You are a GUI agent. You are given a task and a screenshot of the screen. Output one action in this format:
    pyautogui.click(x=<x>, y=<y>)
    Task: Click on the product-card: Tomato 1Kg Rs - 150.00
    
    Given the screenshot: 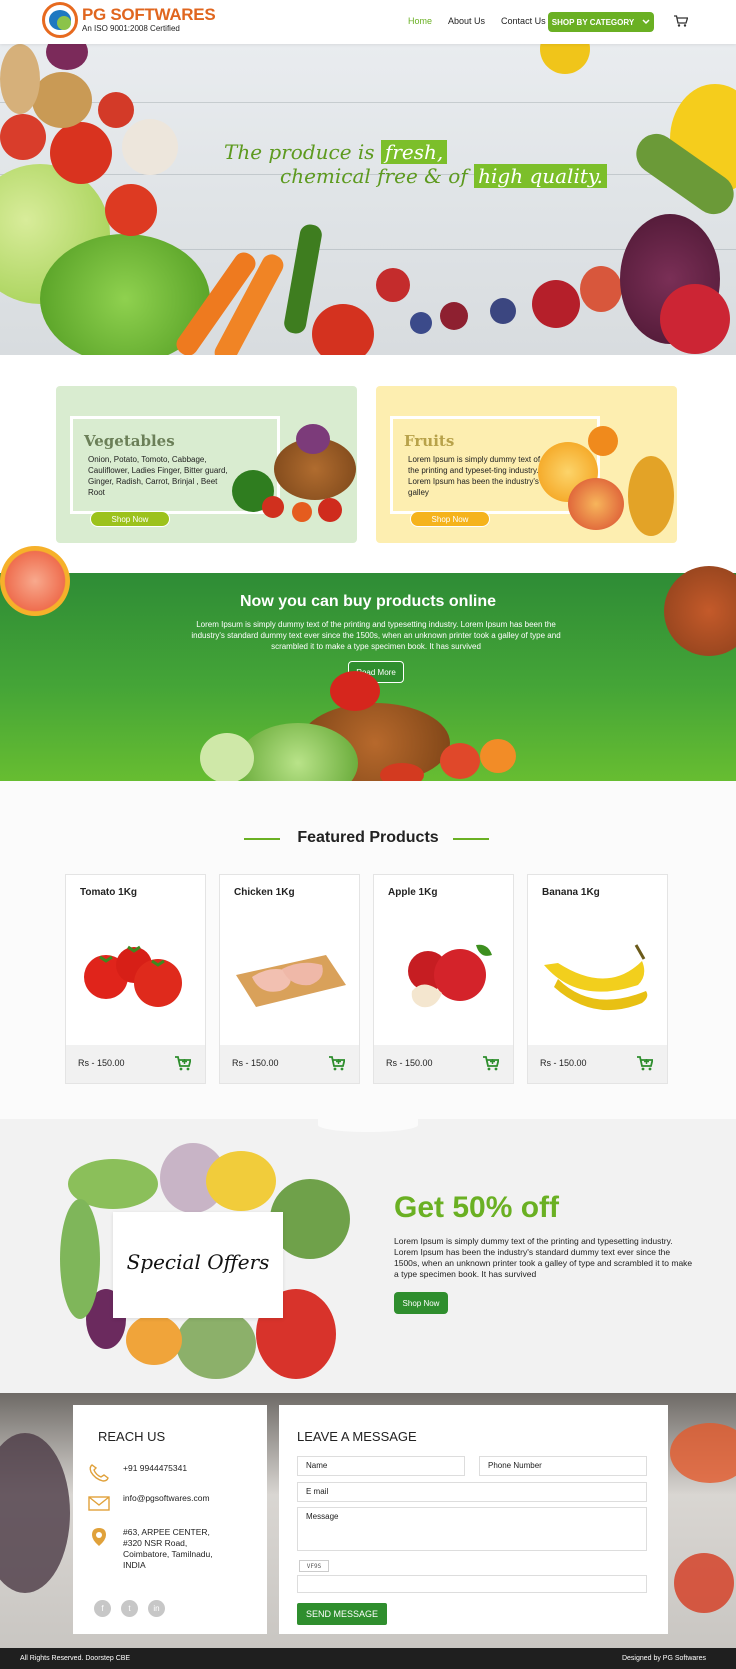 What is the action you would take?
    pyautogui.click(x=135, y=979)
    